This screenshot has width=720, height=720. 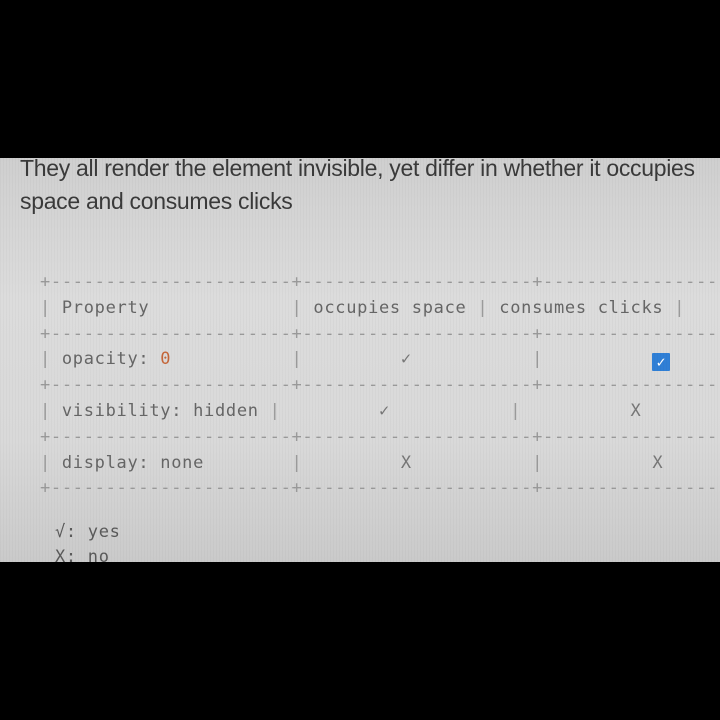 I want to click on checkbox-icon: ✓, so click(x=661, y=362).